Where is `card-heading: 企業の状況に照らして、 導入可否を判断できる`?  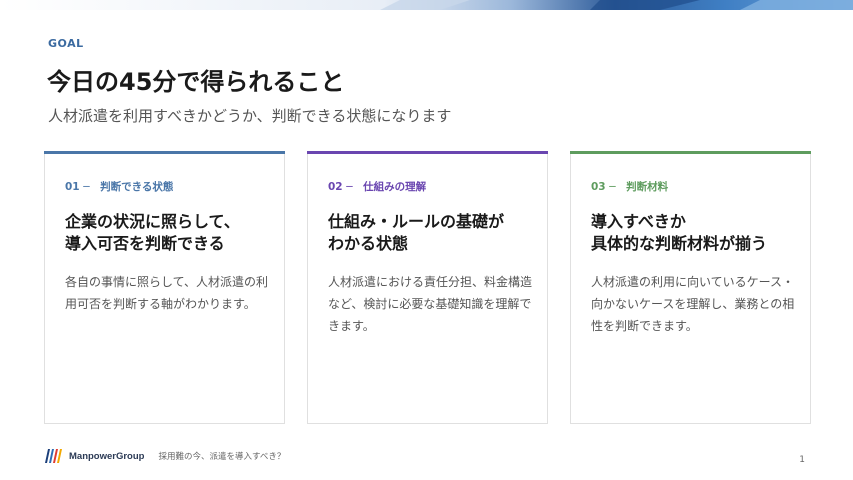
card-heading: 企業の状況に照らして、 導入可否を判断できる is located at coordinates (152, 232).